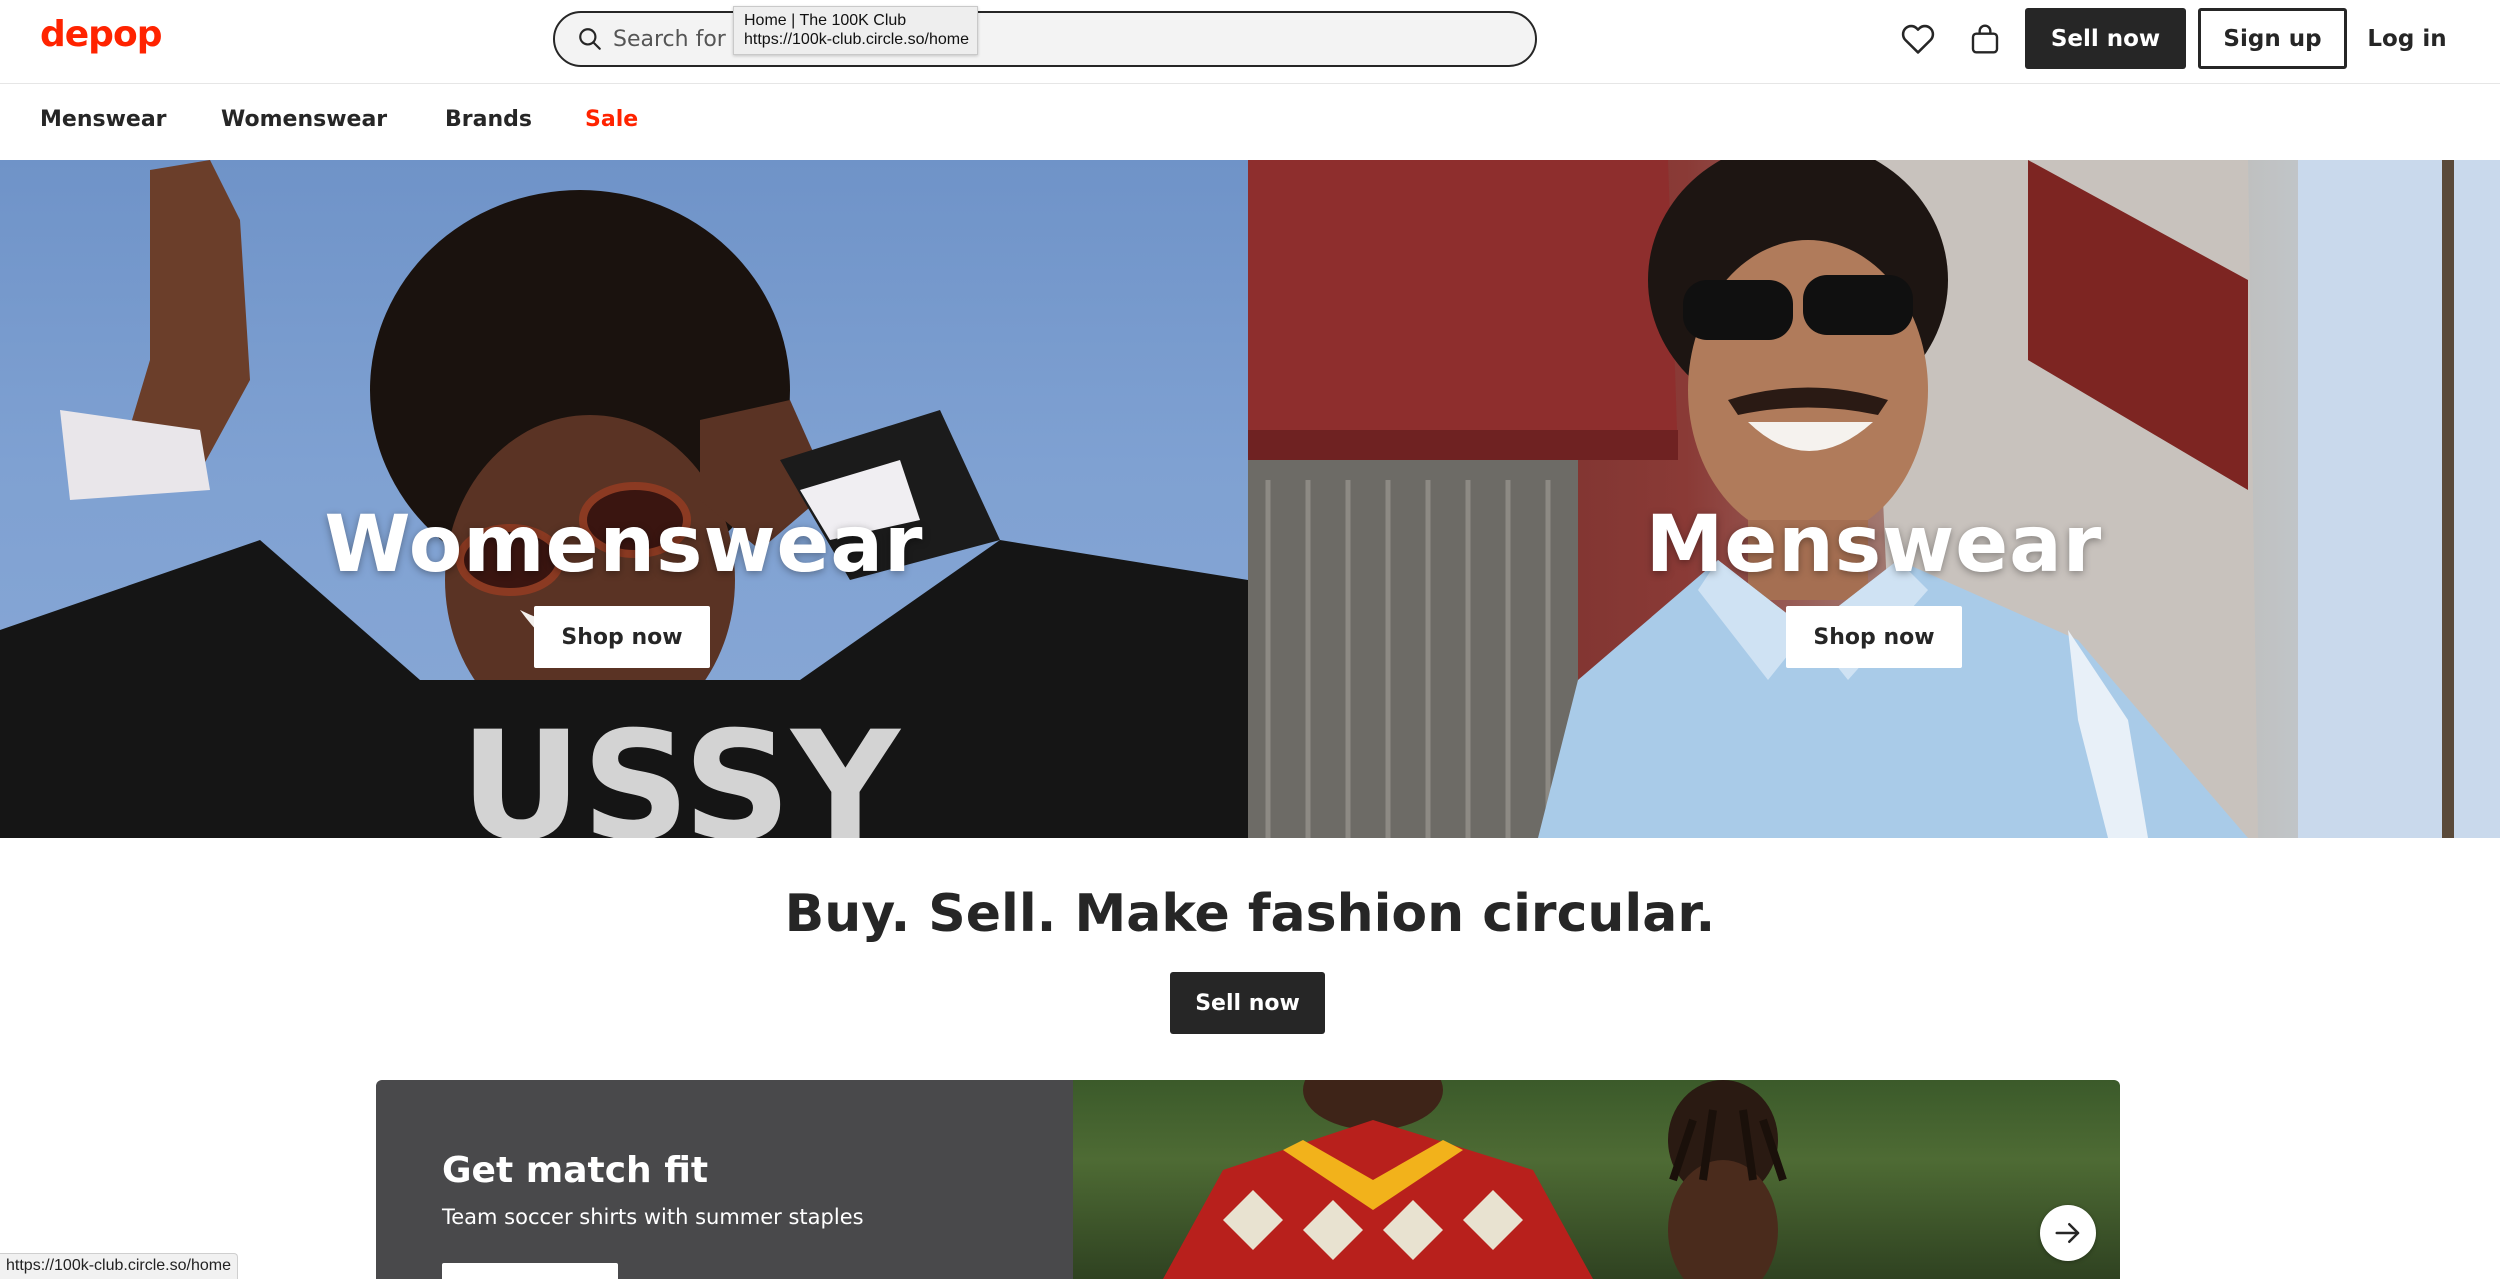 The image size is (2500, 1279). What do you see at coordinates (2105, 38) in the screenshot?
I see `sell-now-button: Sell now` at bounding box center [2105, 38].